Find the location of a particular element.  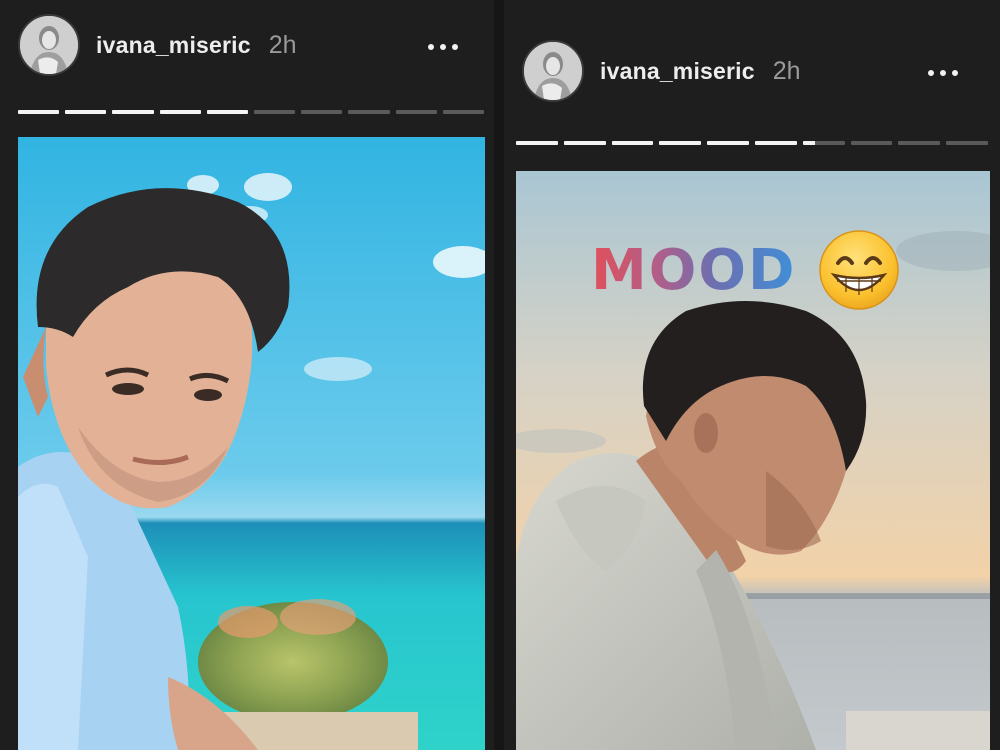

mood-text: MOOD is located at coordinates (694, 270).